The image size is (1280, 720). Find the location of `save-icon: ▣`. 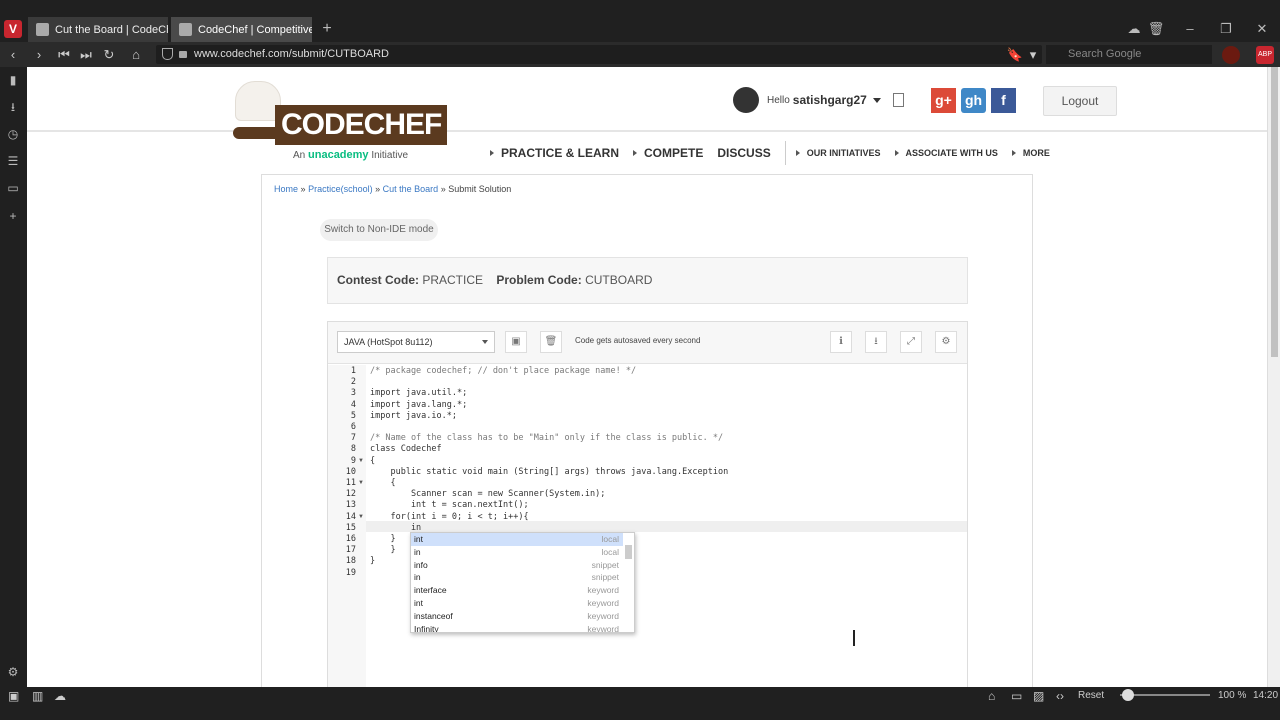

save-icon: ▣ is located at coordinates (516, 342).